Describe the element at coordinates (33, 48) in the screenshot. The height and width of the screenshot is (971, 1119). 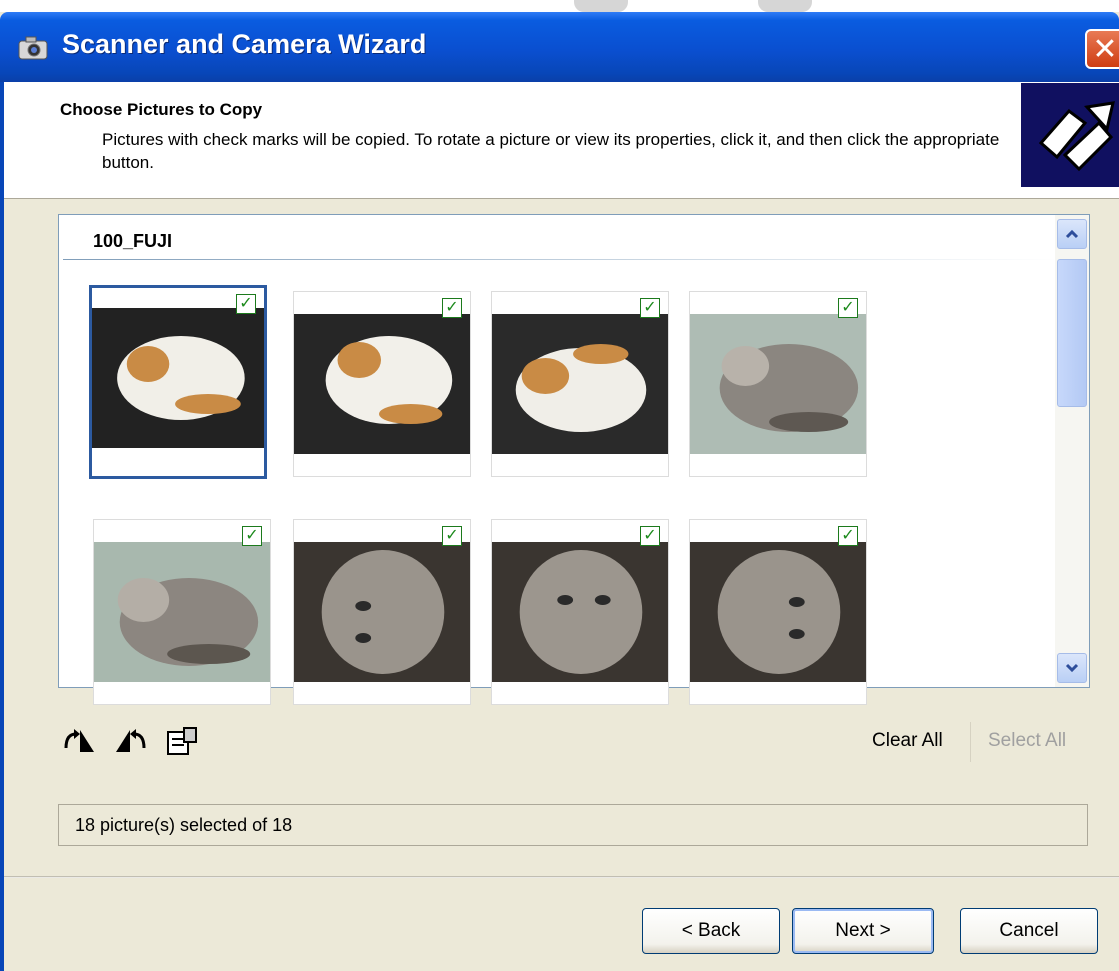
I see `camera-icon` at that location.